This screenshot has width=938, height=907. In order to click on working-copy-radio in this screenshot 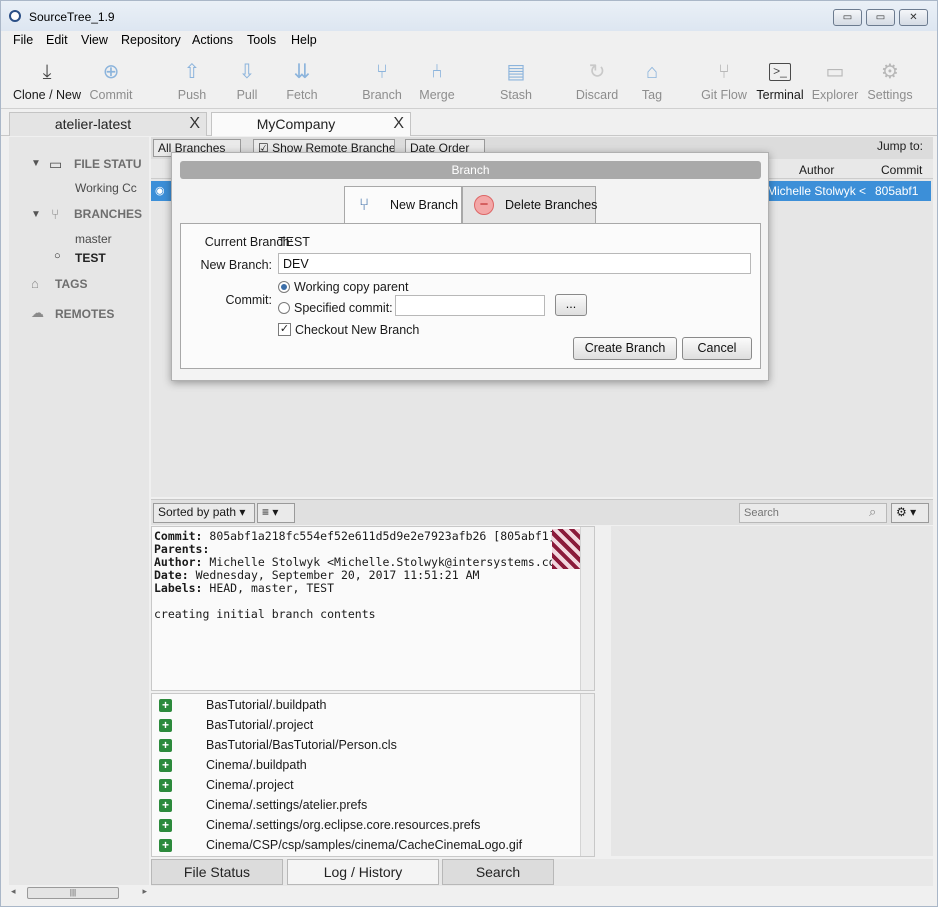, I will do `click(284, 287)`.